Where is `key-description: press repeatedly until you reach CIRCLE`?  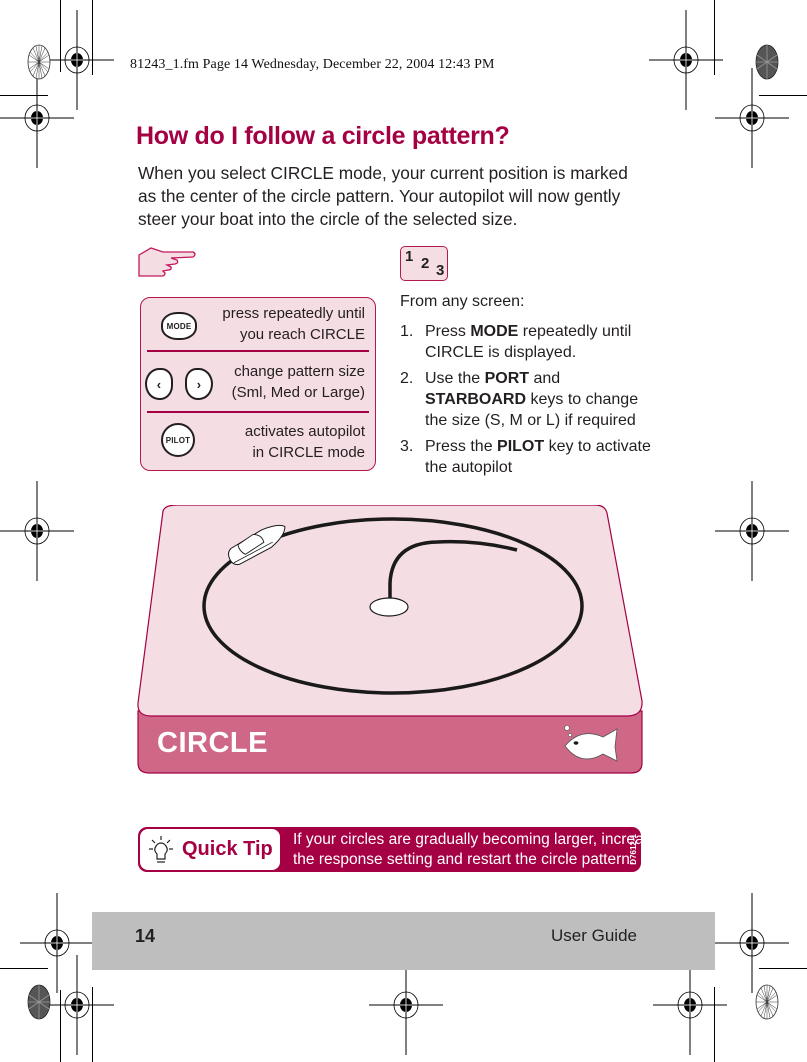 key-description: press repeatedly until you reach CIRCLE is located at coordinates (293, 324).